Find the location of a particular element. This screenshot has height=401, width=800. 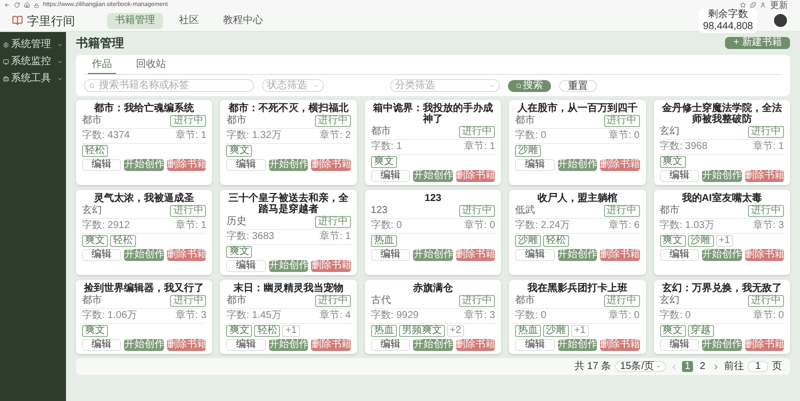

home-icon is located at coordinates (27, 5).